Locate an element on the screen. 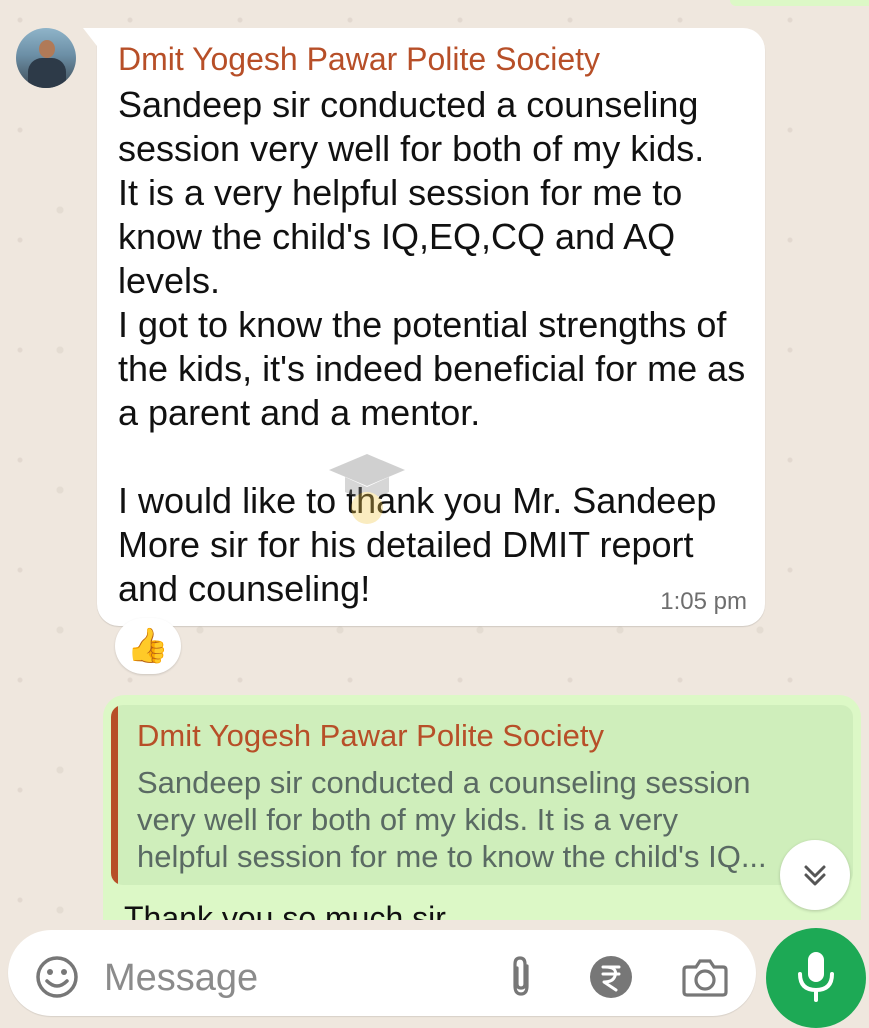 The width and height of the screenshot is (869, 1028). scroll-to-bottom-button is located at coordinates (815, 875).